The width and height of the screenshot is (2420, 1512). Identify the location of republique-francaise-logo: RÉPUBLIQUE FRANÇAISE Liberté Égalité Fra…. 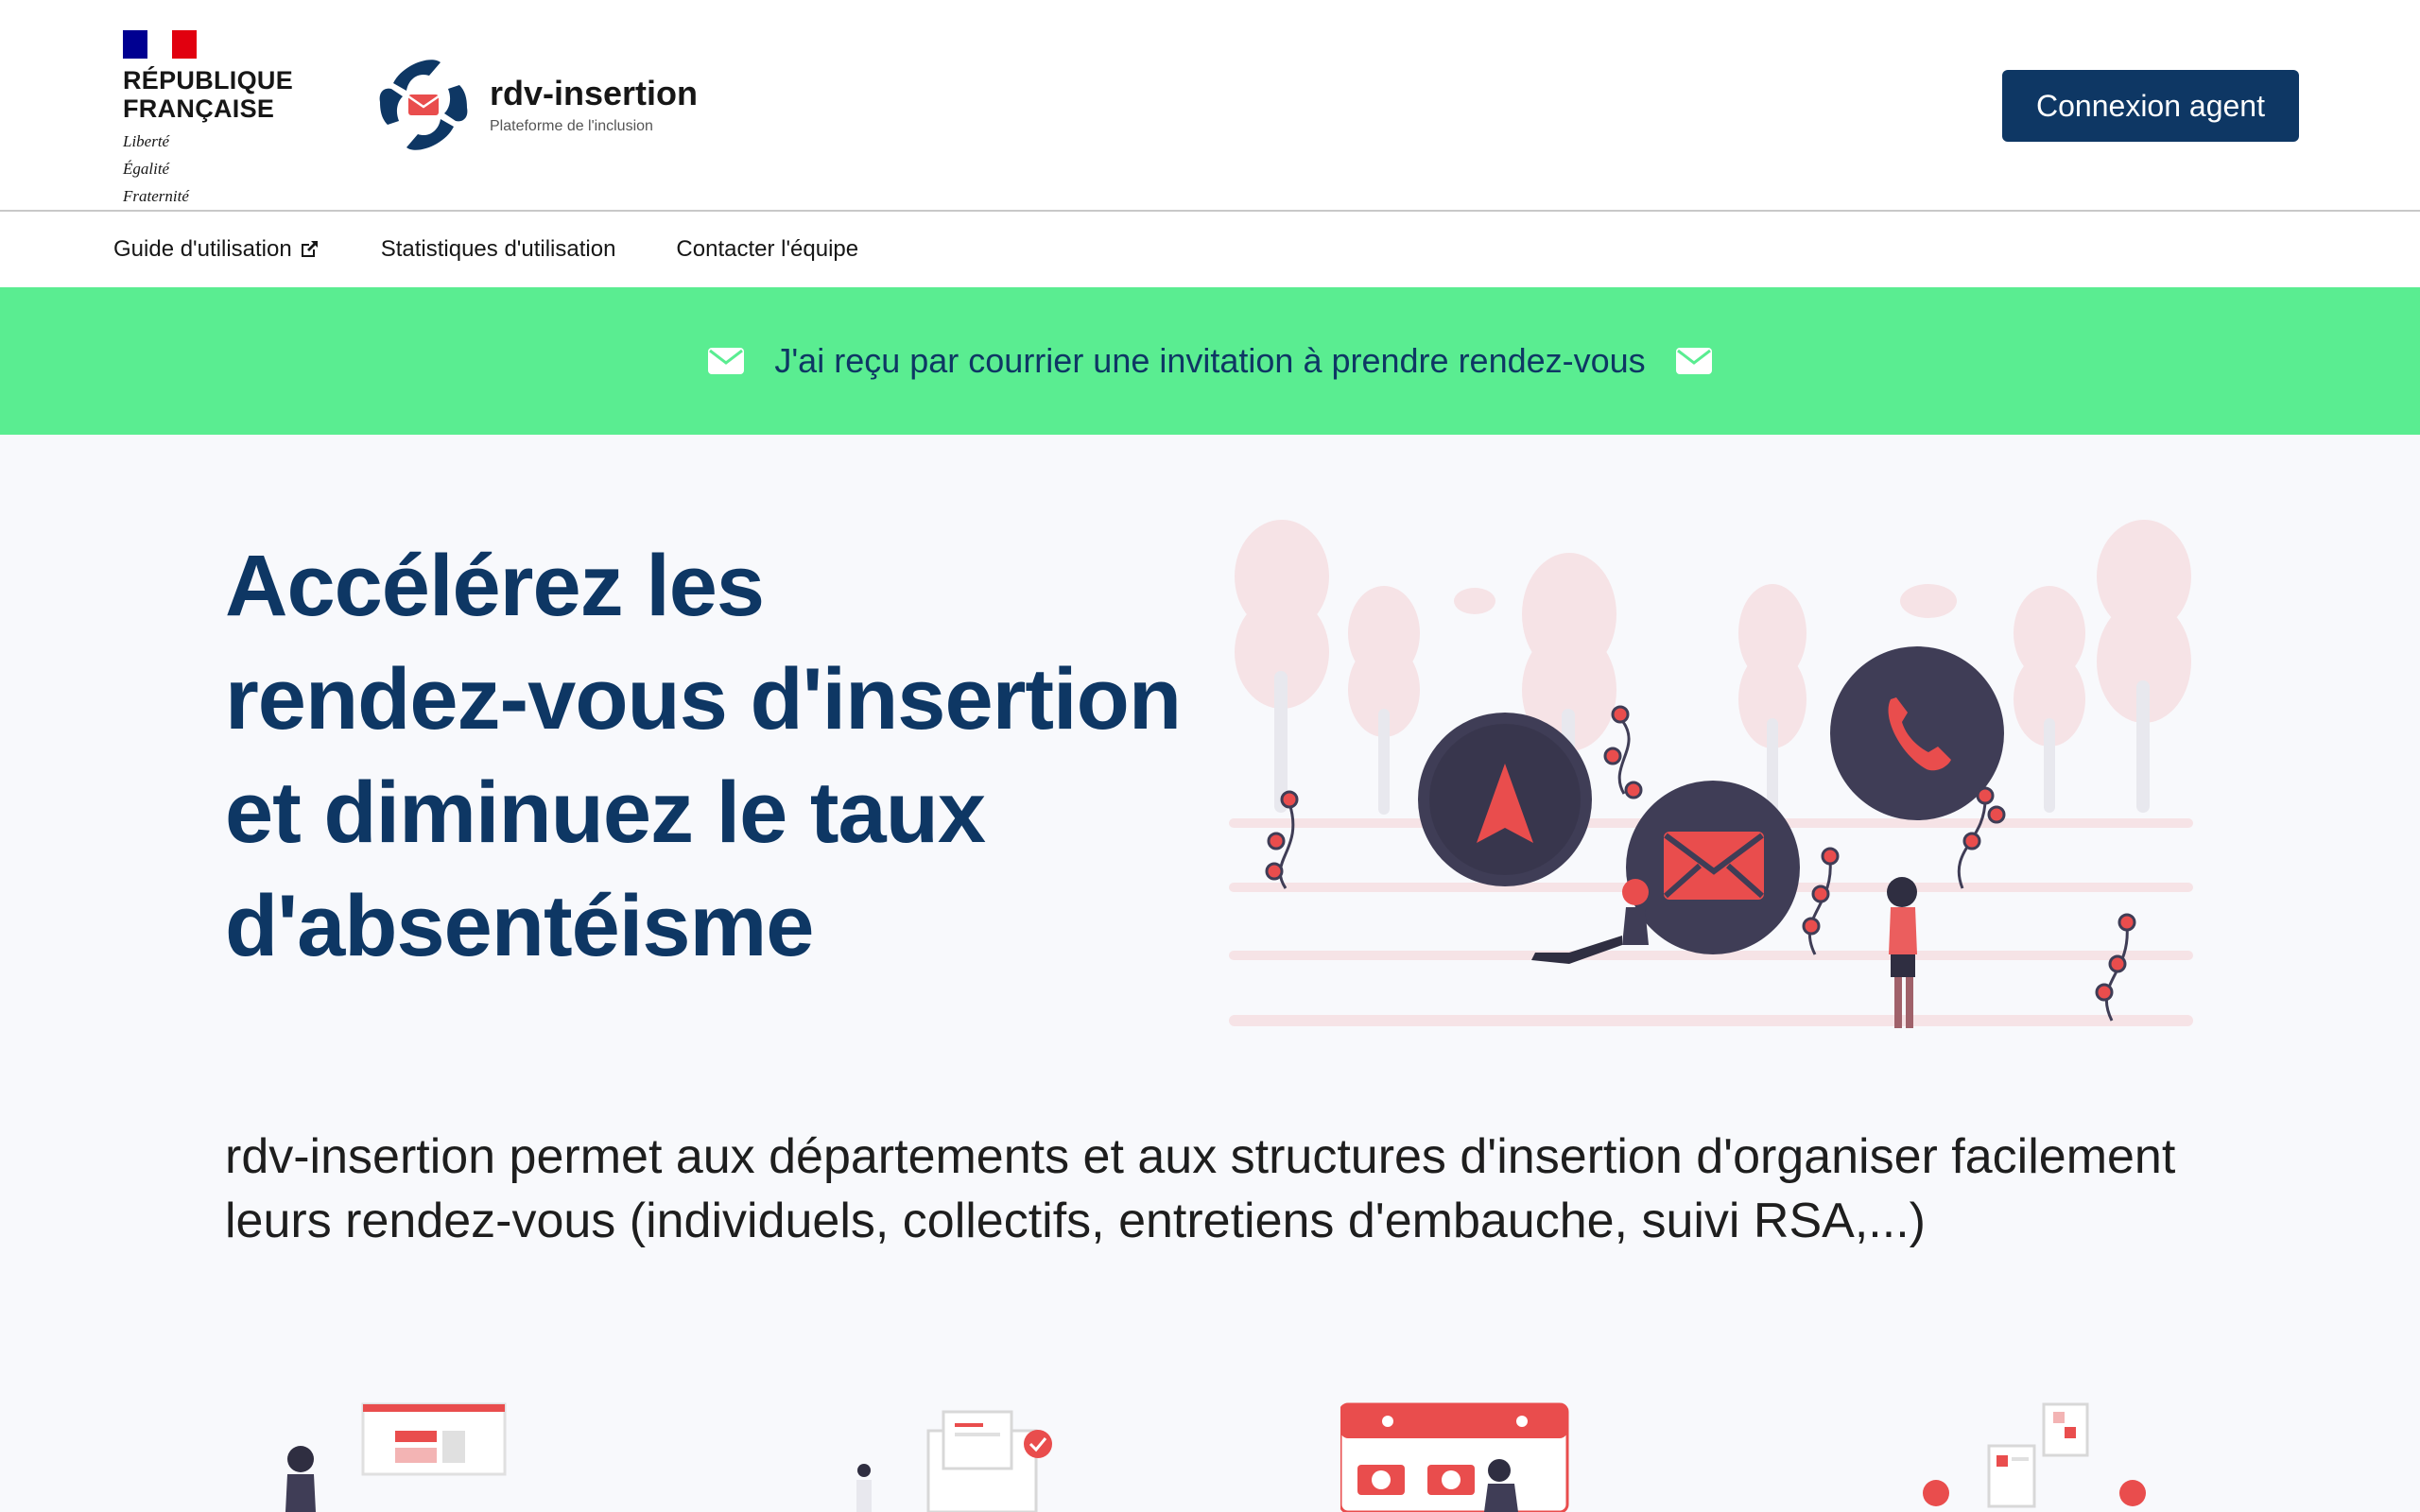
(212, 117).